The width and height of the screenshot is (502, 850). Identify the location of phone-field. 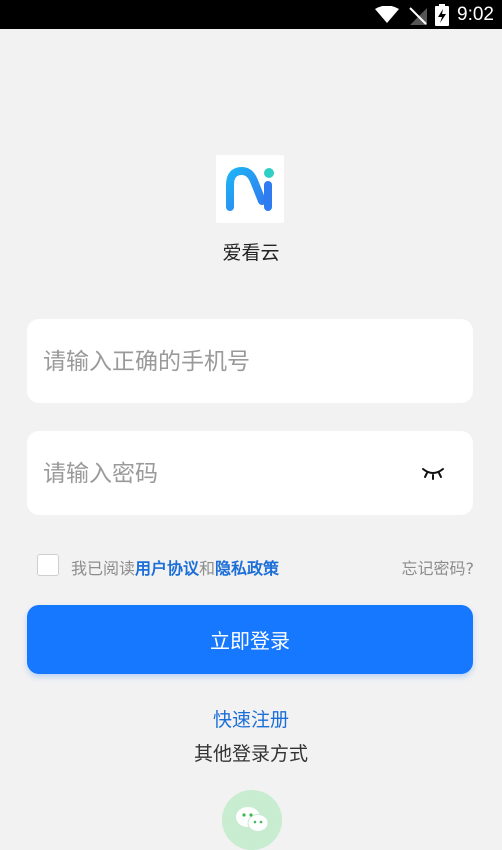
(250, 362).